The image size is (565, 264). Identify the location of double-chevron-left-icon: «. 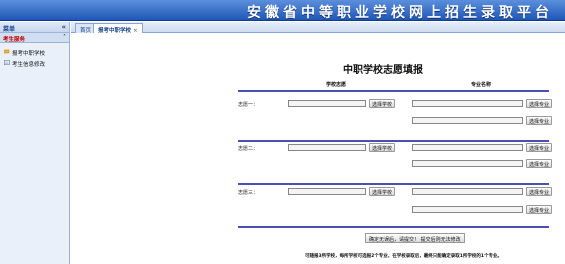
(63, 27).